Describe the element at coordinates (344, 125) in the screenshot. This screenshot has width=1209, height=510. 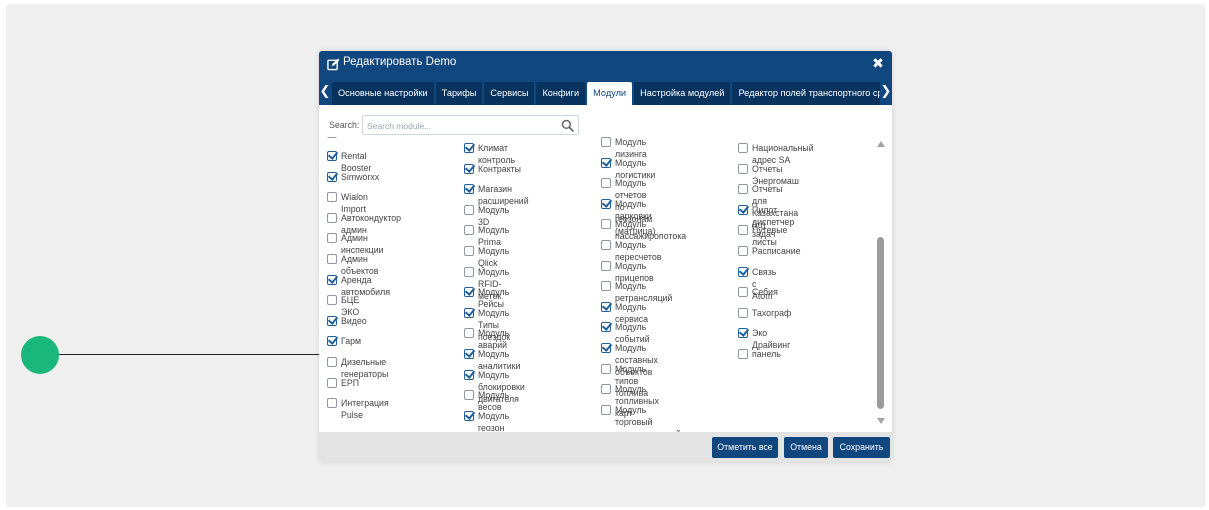
I see `search-label: Search:` at that location.